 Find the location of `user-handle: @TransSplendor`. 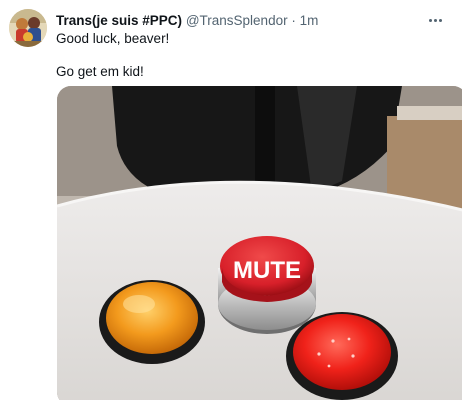

user-handle: @TransSplendor is located at coordinates (237, 20).